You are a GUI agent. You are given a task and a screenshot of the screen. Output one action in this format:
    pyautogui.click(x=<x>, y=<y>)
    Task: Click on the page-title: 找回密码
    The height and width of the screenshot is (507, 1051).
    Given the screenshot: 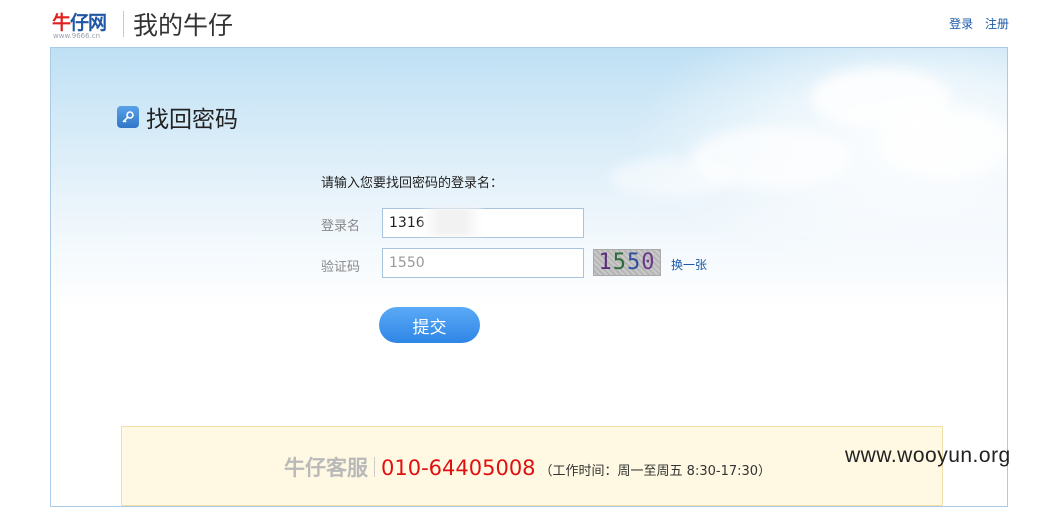 What is the action you would take?
    pyautogui.click(x=192, y=120)
    